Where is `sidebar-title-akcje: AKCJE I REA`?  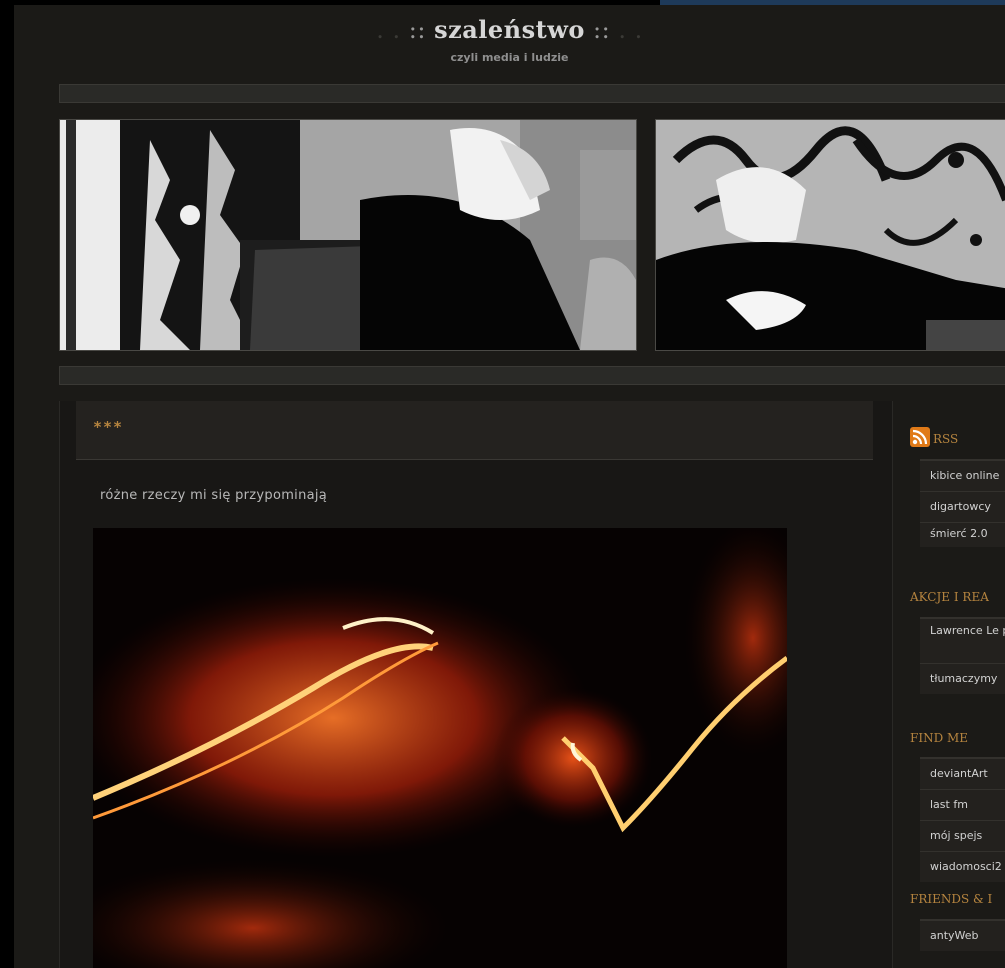 sidebar-title-akcje: AKCJE I REA is located at coordinates (949, 597).